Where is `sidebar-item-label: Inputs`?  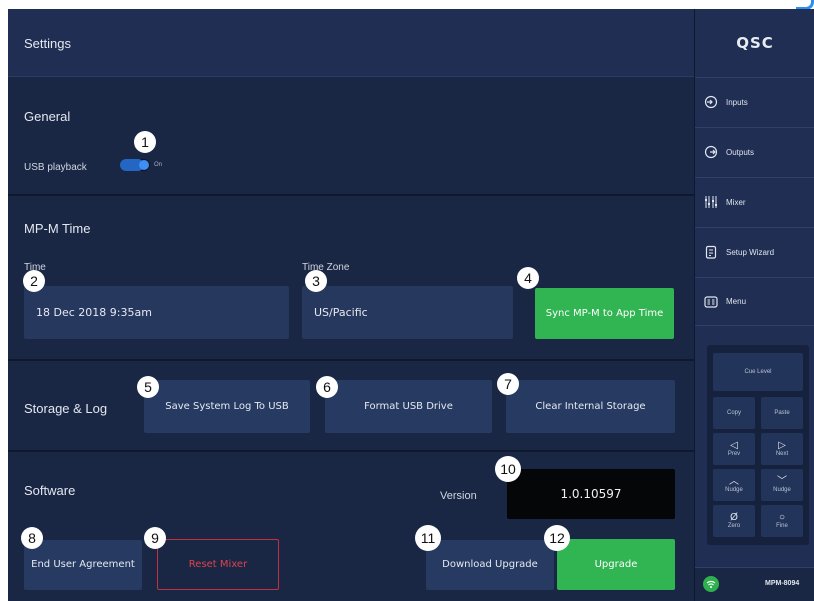 sidebar-item-label: Inputs is located at coordinates (737, 102).